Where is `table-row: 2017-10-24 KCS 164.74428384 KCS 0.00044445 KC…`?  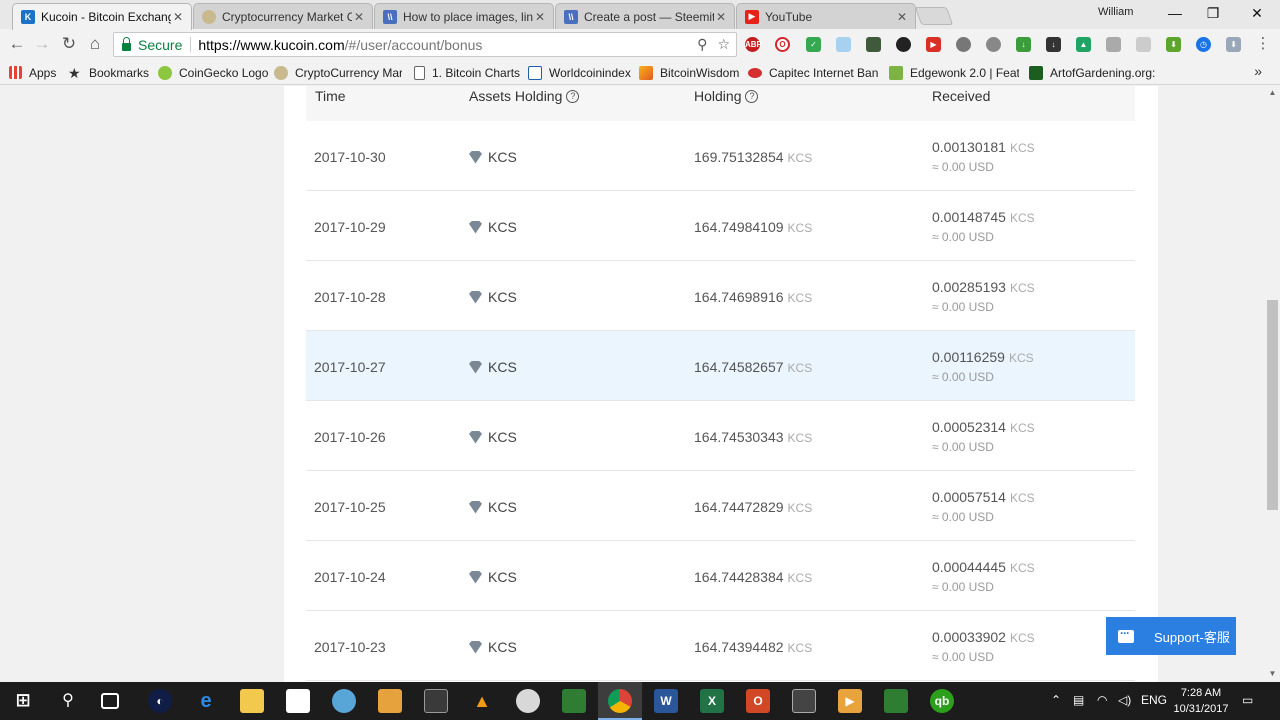 table-row: 2017-10-24 KCS 164.74428384 KCS 0.00044445 KC… is located at coordinates (720, 576).